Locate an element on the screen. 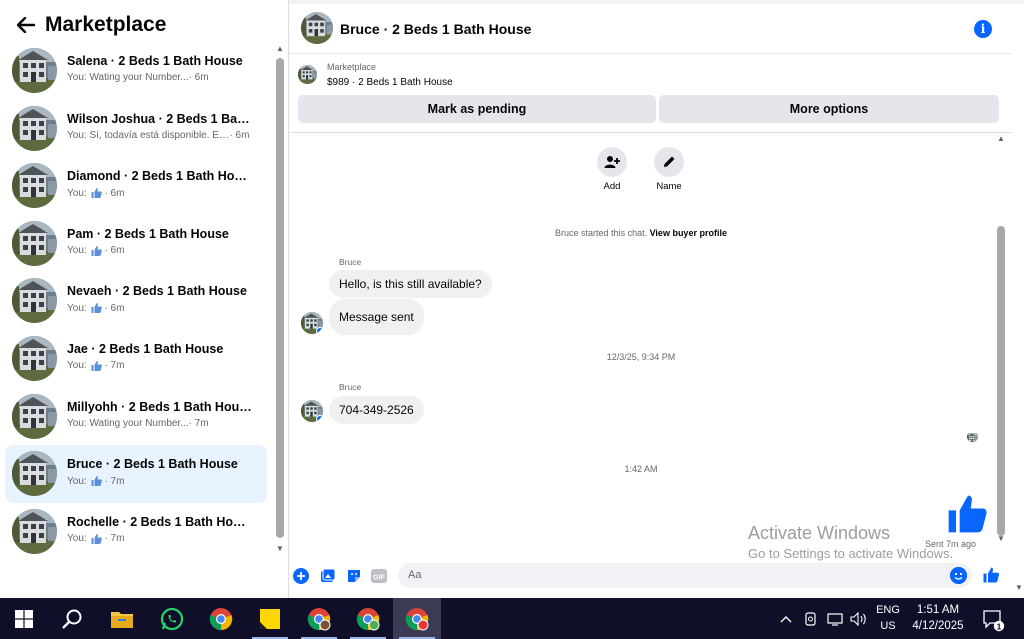 The image size is (1024, 639). sticker-icon is located at coordinates (354, 576).